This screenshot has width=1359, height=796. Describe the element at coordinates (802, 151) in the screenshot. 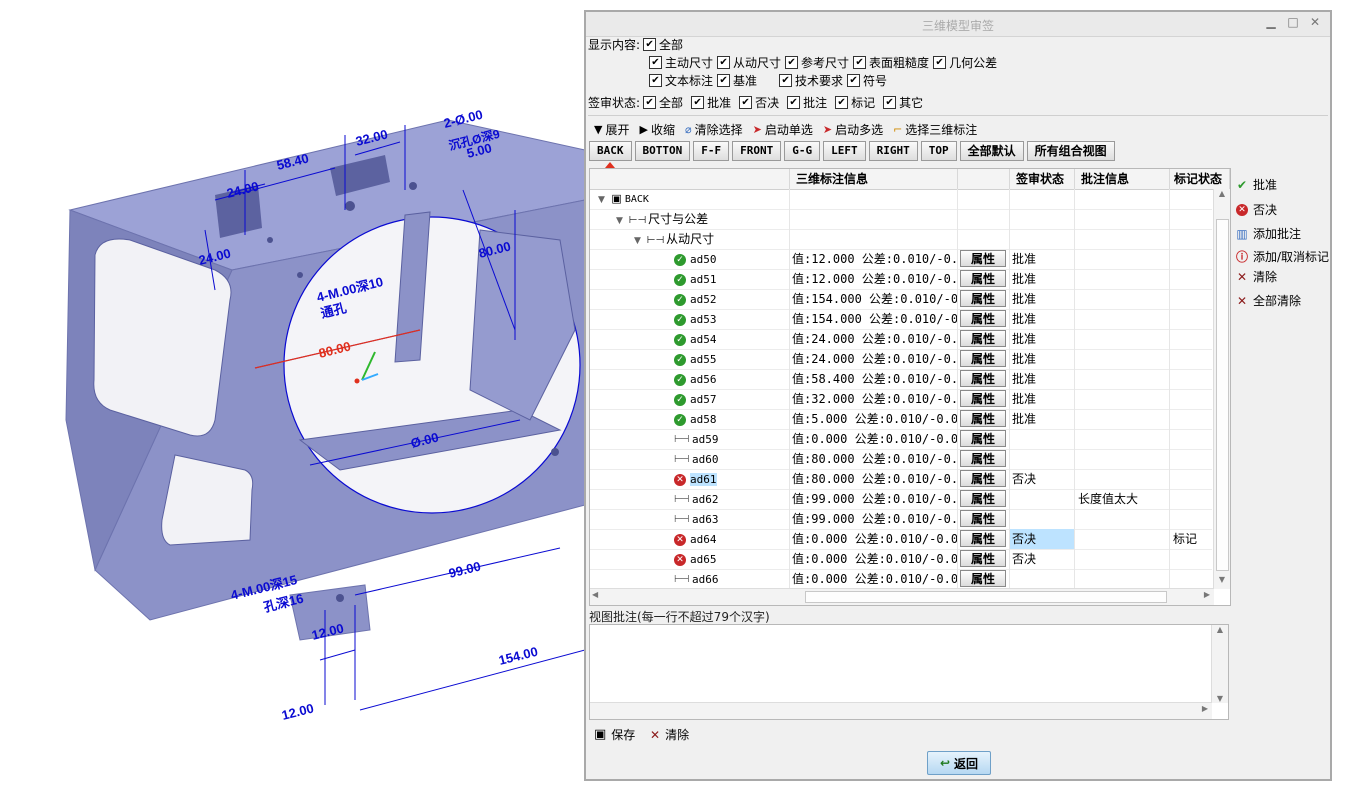

I see `tab-g-g: G-G` at that location.